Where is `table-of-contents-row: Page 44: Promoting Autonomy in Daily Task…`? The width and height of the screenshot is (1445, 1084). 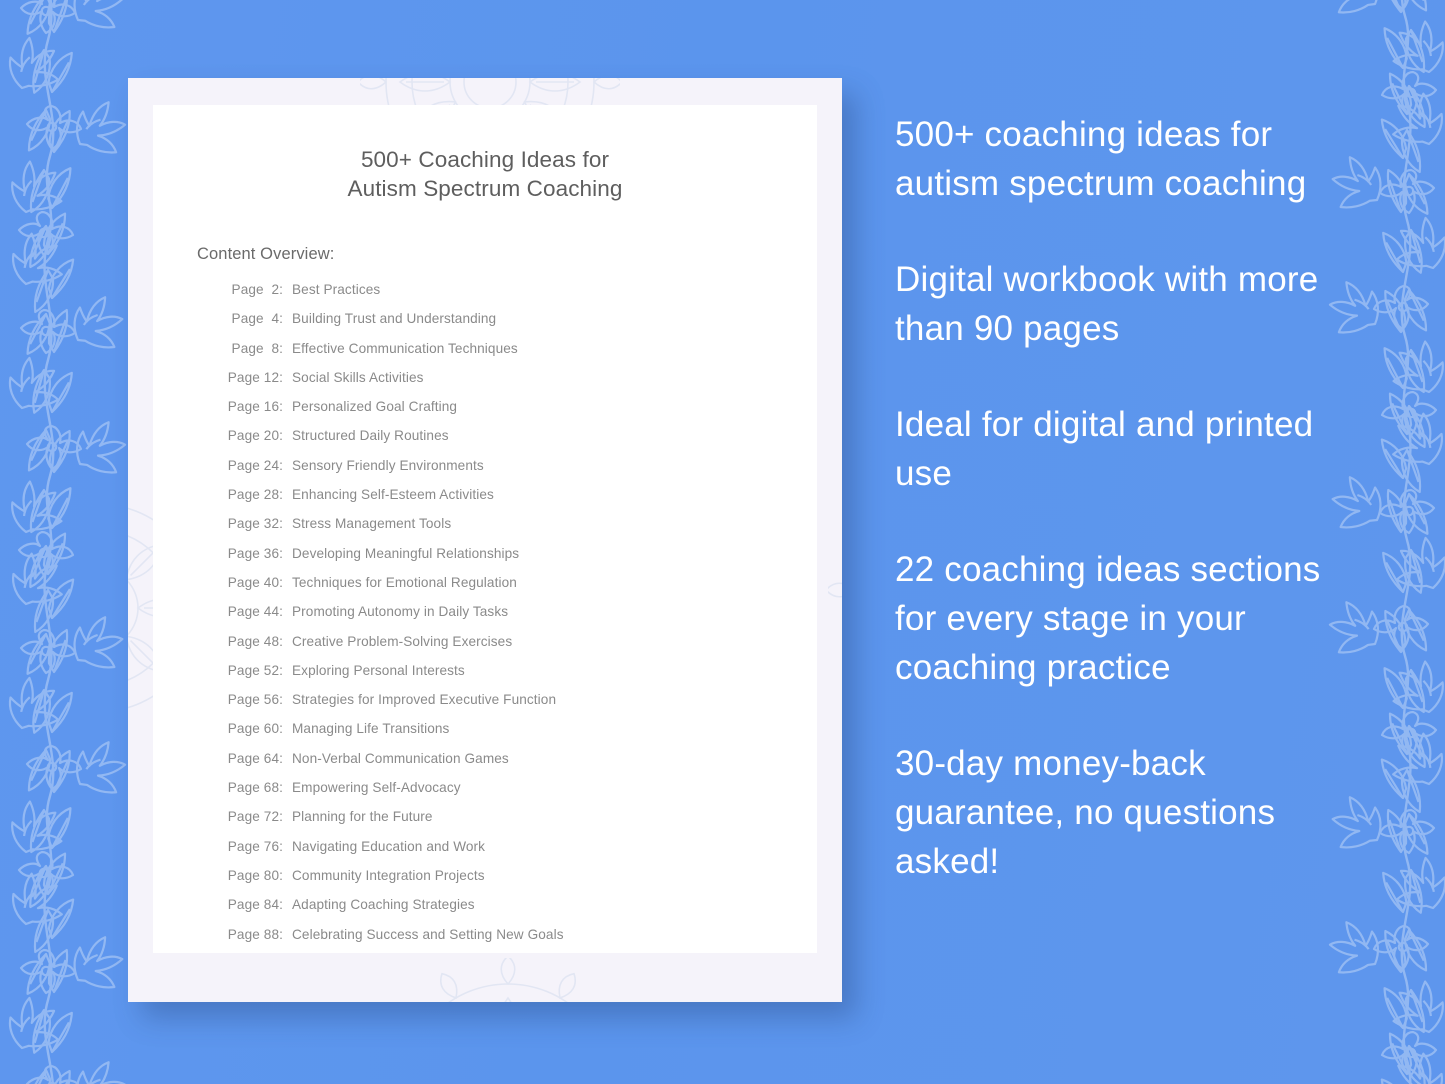
table-of-contents-row: Page 44: Promoting Autonomy in Daily Task… is located at coordinates (519, 618).